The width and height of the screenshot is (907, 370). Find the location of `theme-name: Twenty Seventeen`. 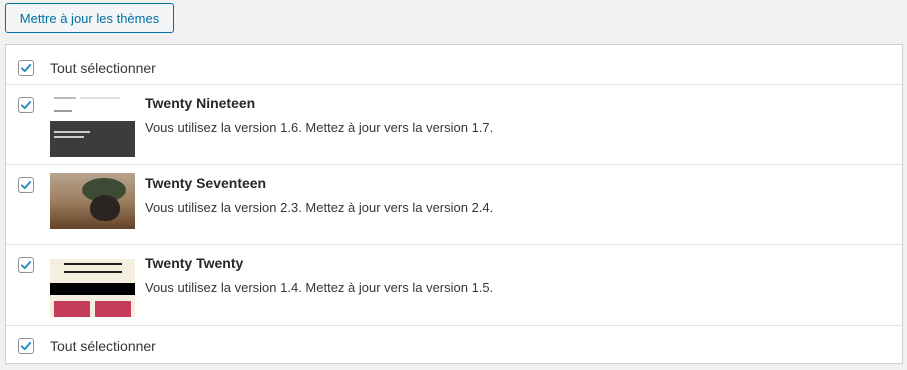

theme-name: Twenty Seventeen is located at coordinates (206, 183).